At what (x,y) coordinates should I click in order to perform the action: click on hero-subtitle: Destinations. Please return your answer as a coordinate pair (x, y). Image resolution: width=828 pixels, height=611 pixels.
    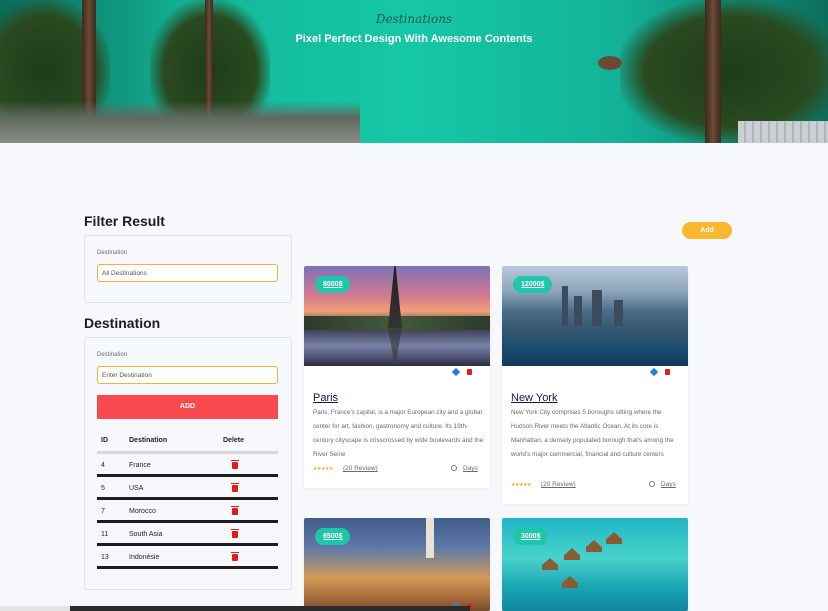
    Looking at the image, I should click on (414, 19).